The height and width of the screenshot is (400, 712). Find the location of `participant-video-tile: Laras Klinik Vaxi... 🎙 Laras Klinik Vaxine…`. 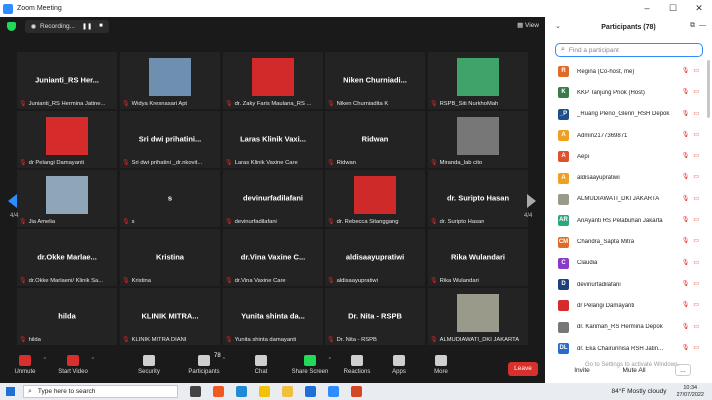

participant-video-tile: Laras Klinik Vaxi... 🎙 Laras Klinik Vaxine… is located at coordinates (273, 139).